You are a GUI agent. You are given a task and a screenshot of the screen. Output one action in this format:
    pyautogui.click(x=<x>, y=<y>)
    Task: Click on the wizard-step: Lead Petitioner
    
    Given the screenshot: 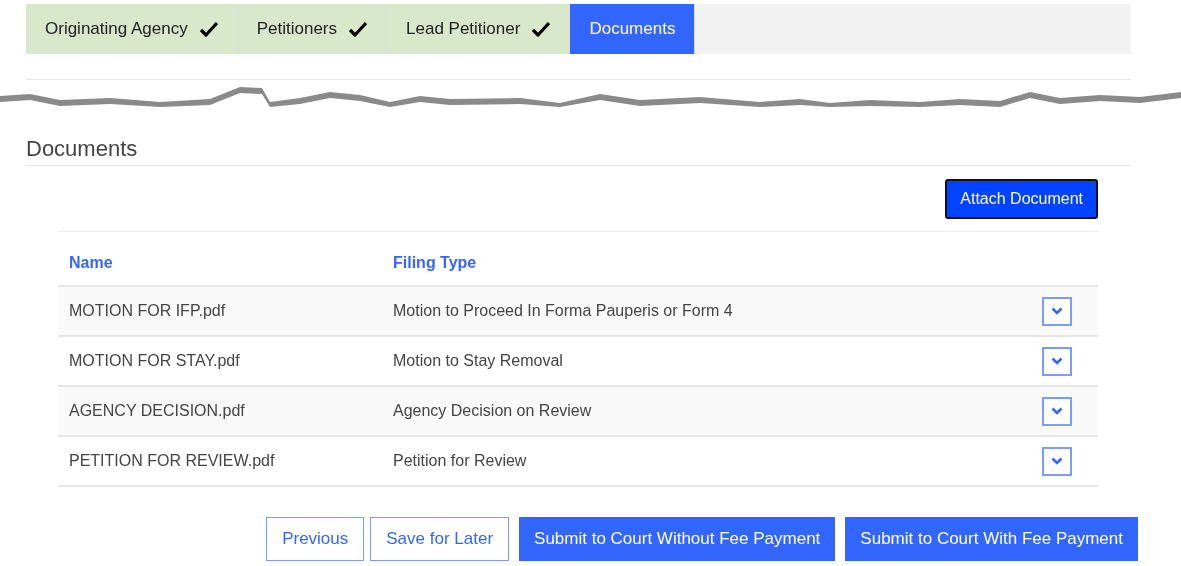 What is the action you would take?
    pyautogui.click(x=479, y=29)
    